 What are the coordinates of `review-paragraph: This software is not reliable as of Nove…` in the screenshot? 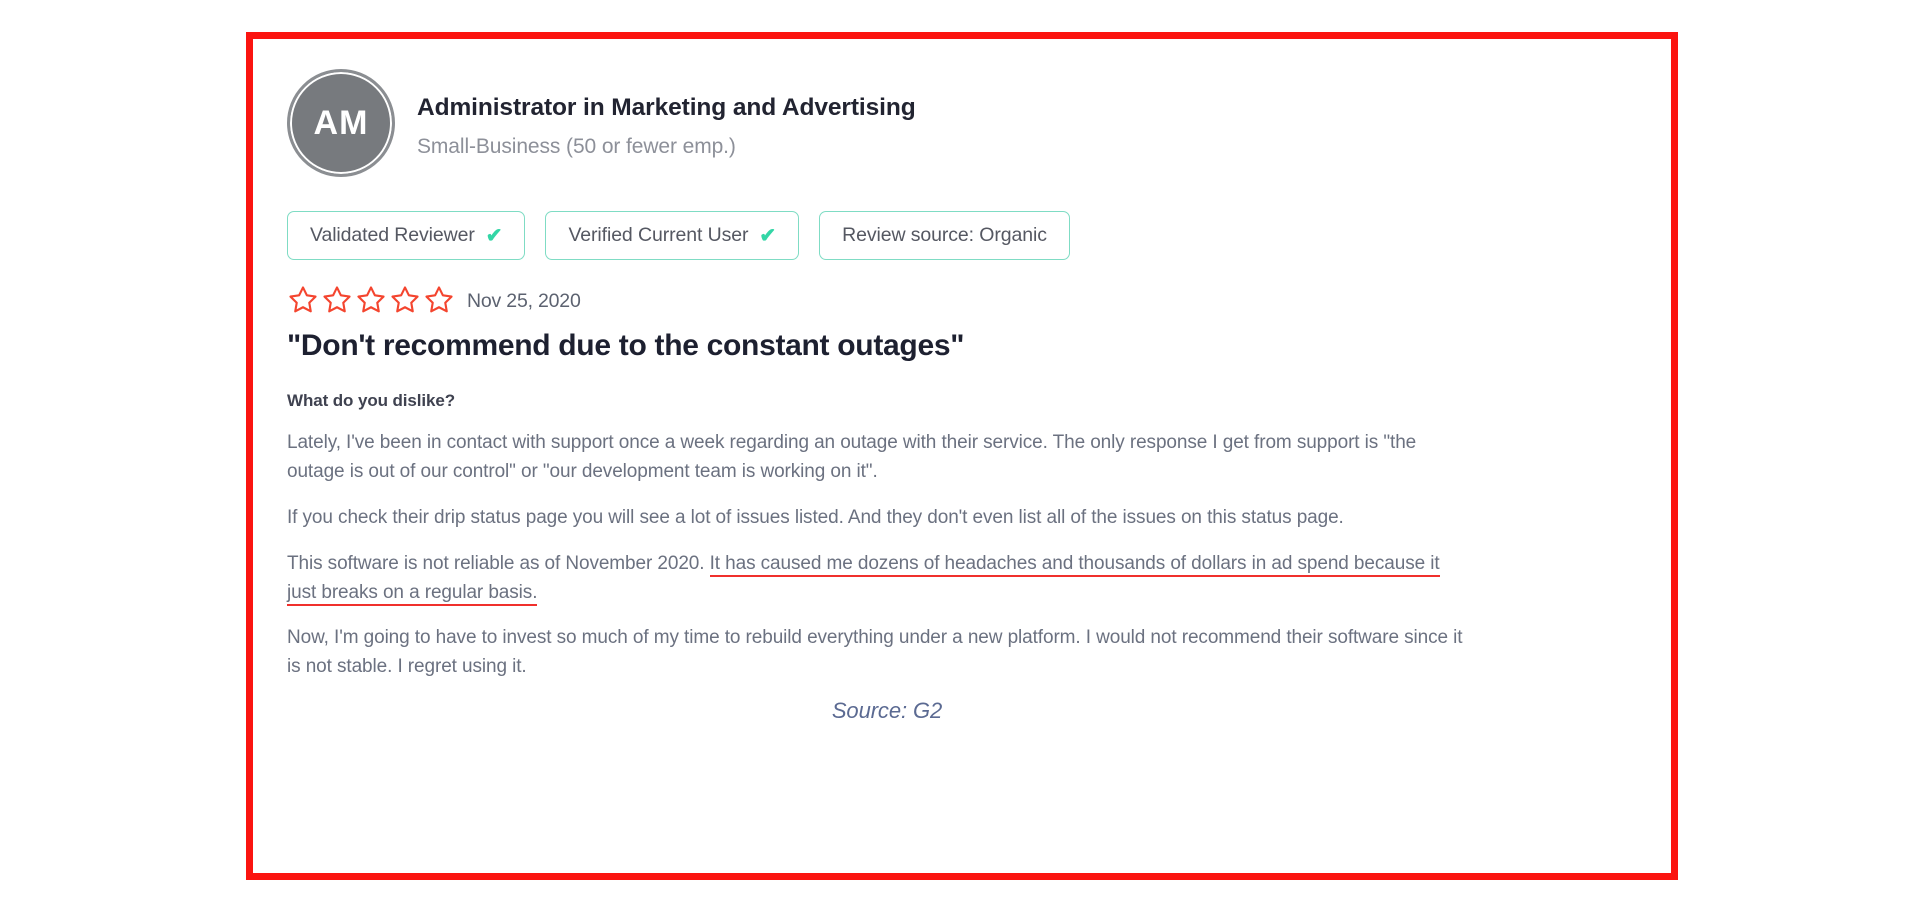 It's located at (879, 579).